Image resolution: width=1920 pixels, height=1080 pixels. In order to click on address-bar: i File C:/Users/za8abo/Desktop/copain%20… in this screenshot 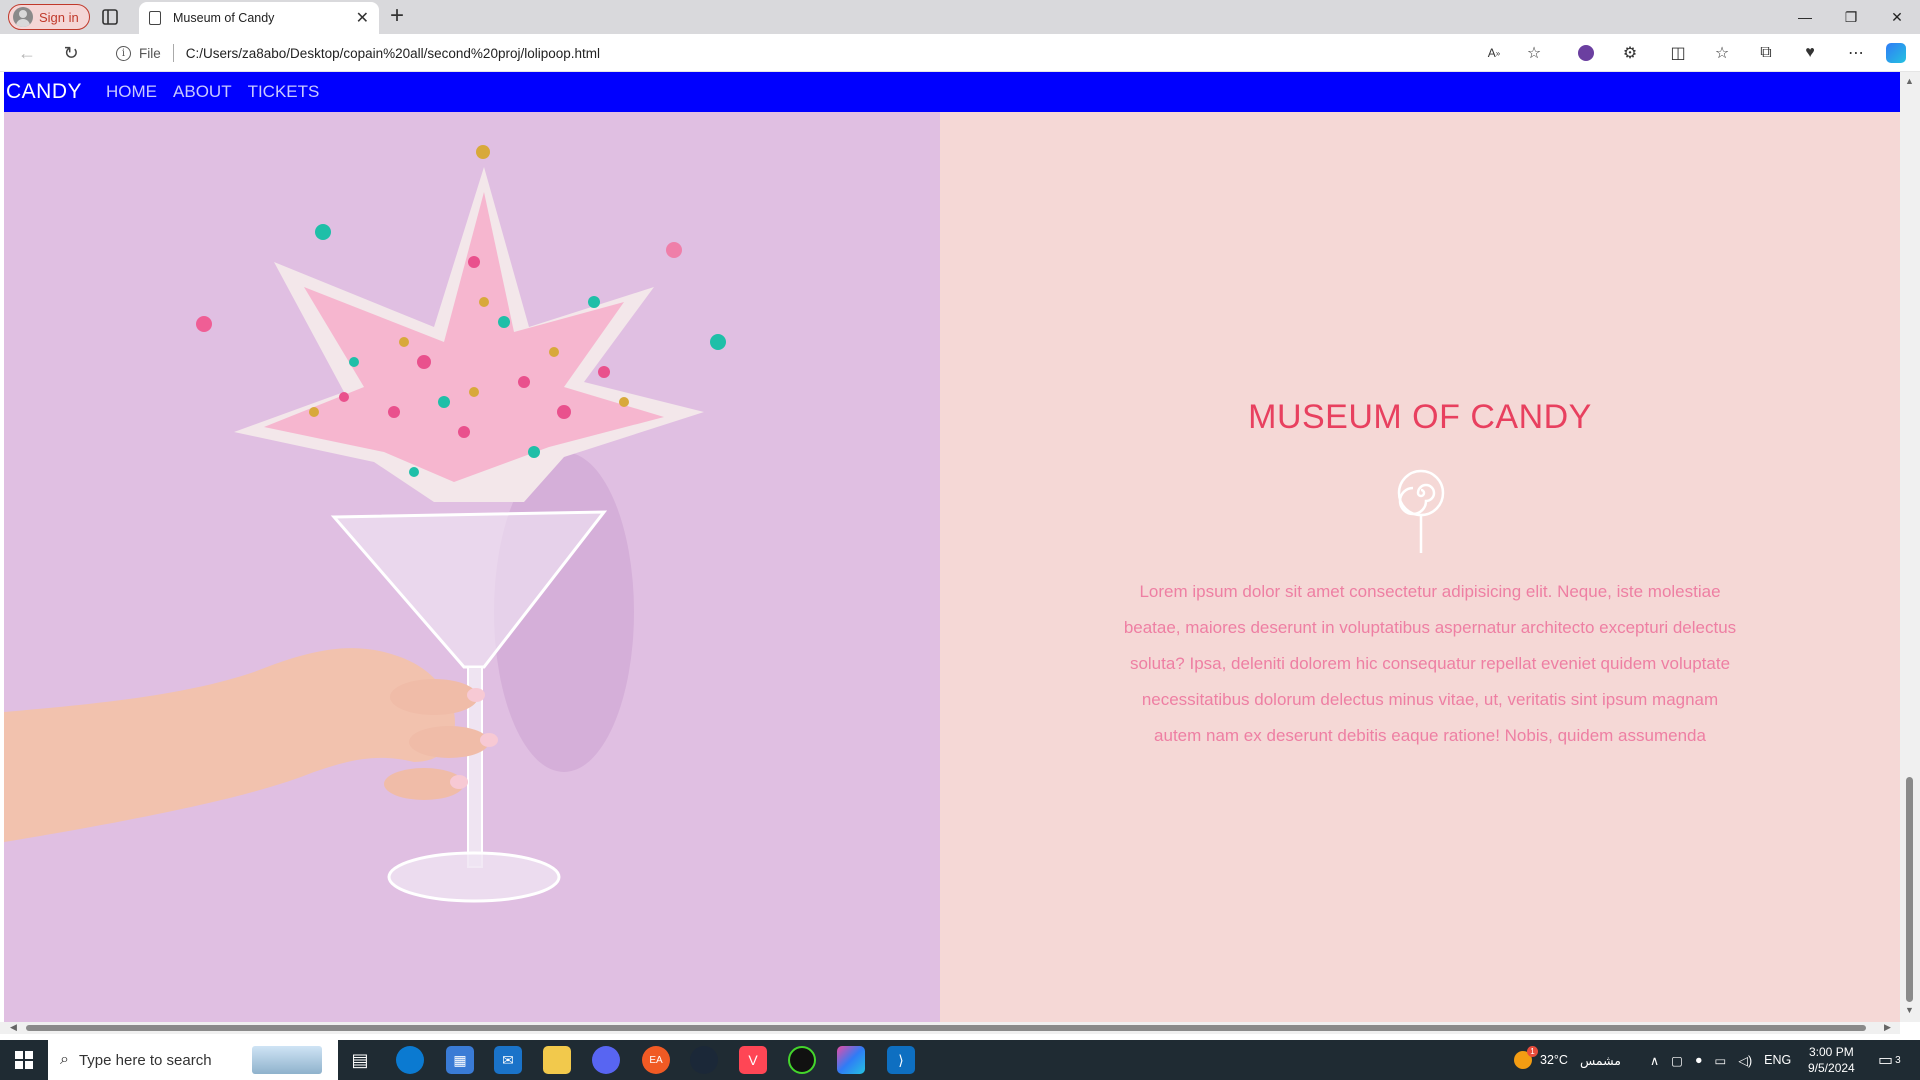, I will do `click(830, 53)`.